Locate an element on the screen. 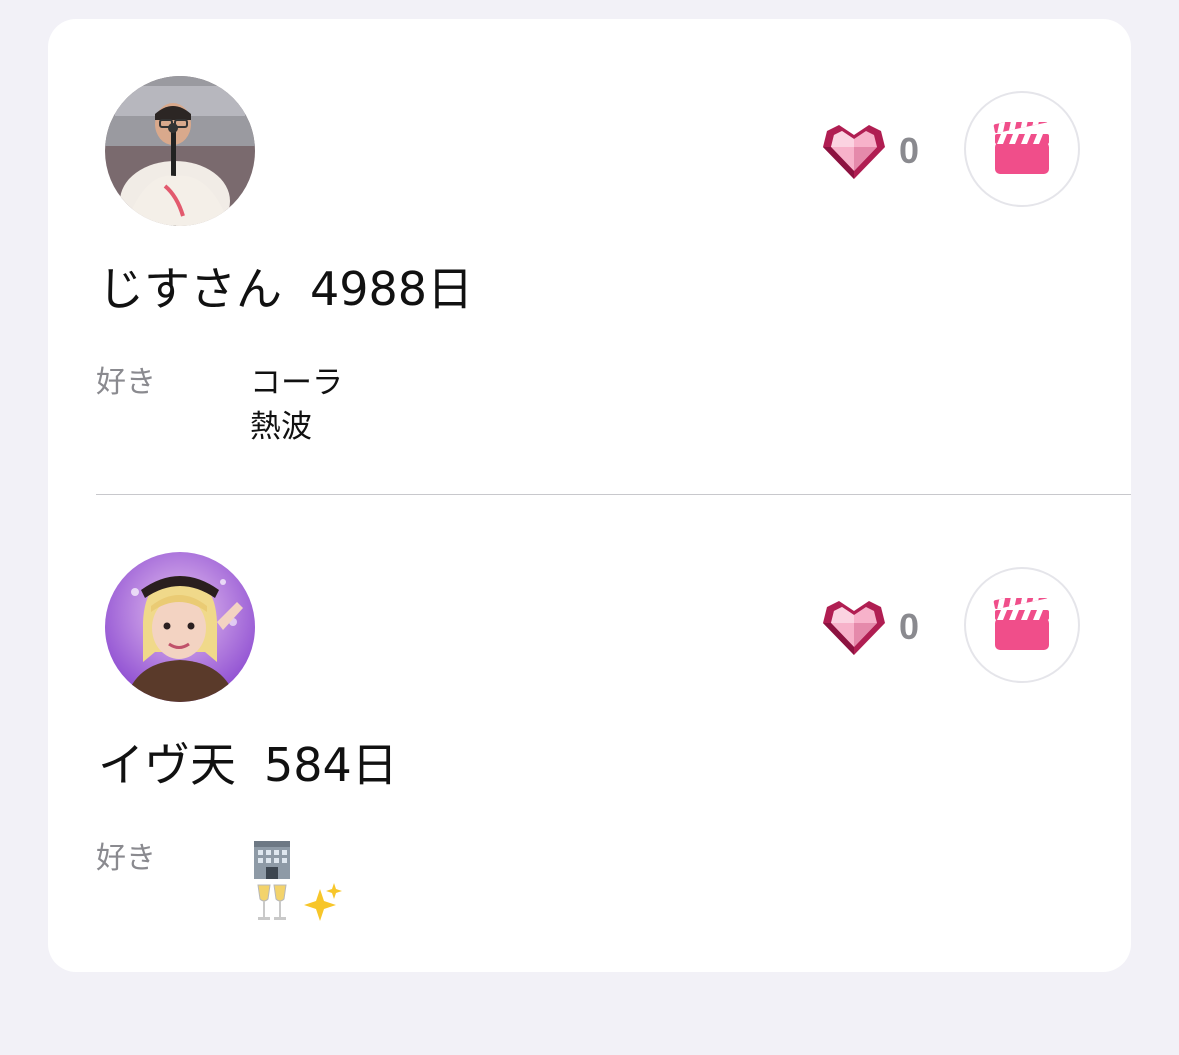  member-name: じすさん is located at coordinates (190, 289).